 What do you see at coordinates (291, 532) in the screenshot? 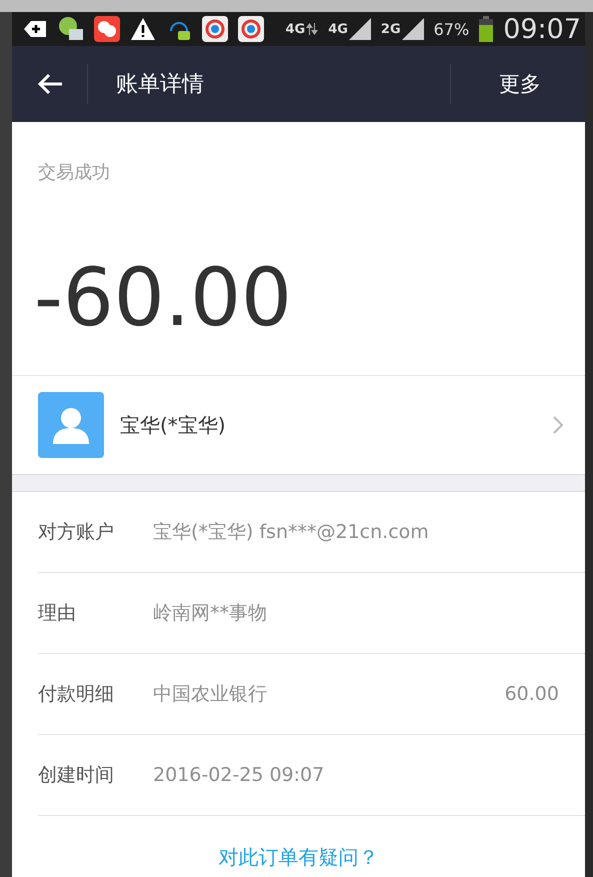
I see `detail-value: 宝华(*宝华) fsn***@21cn.com` at bounding box center [291, 532].